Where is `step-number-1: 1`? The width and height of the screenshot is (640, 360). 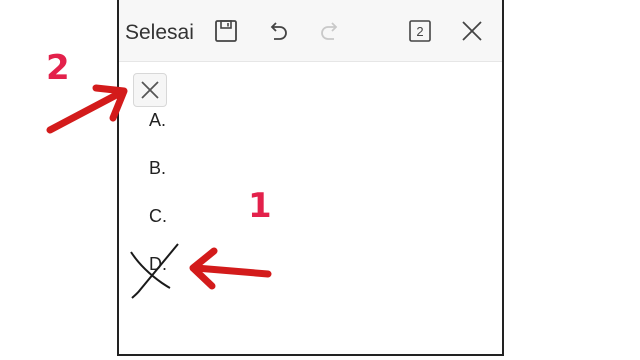 step-number-1: 1 is located at coordinates (260, 206).